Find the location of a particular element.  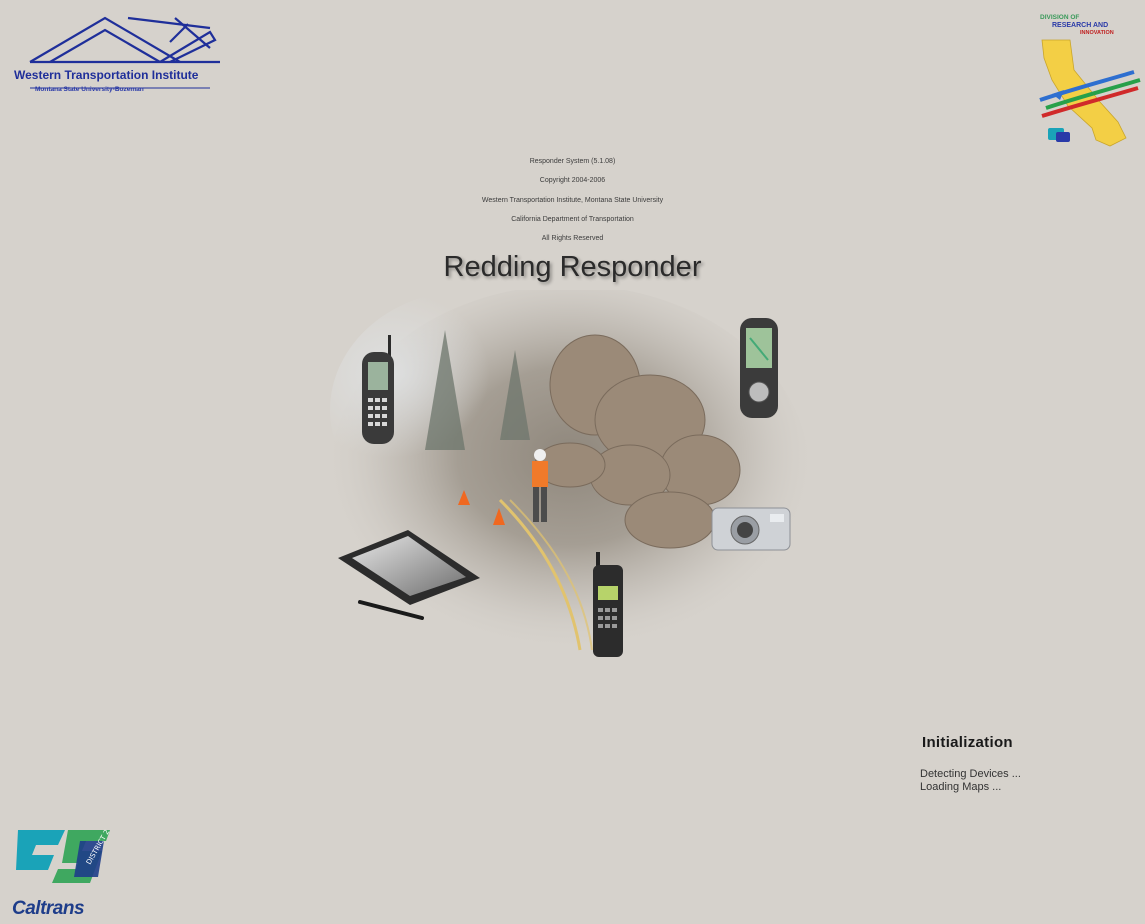

version-line: Responder System (5.1.08) is located at coordinates (572, 161).